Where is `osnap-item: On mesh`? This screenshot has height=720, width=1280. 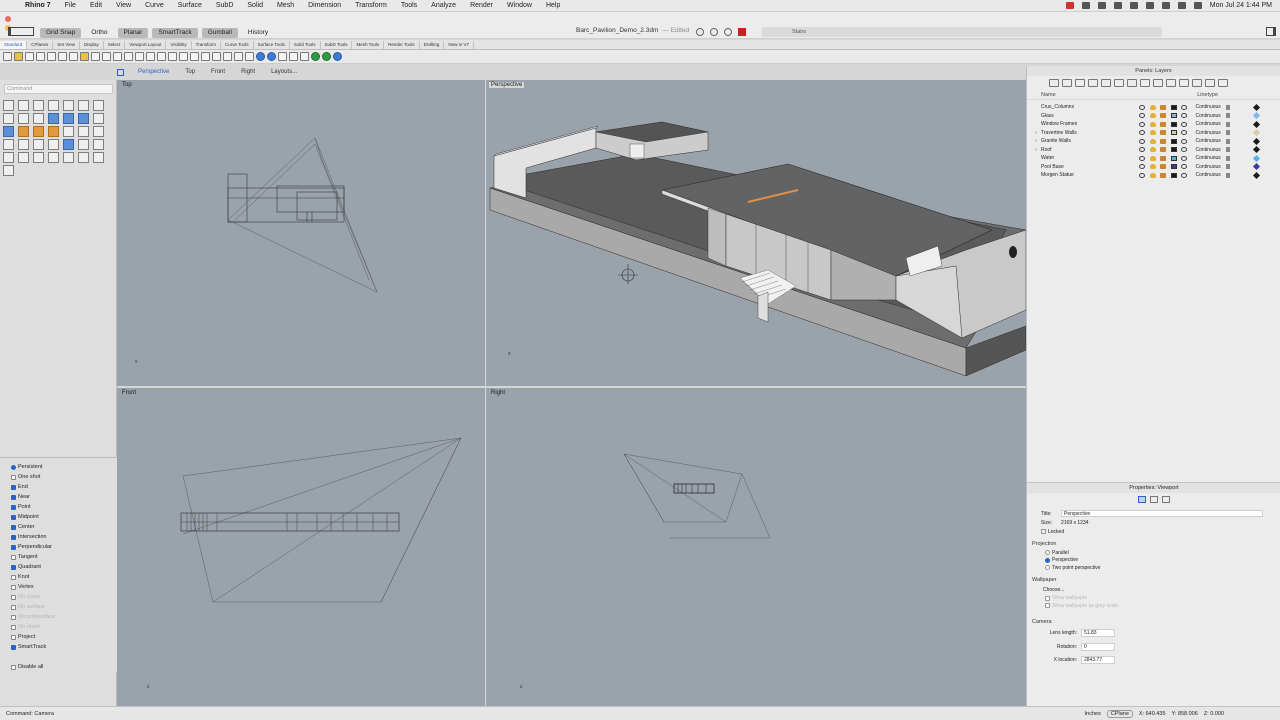
osnap-item: On mesh is located at coordinates (58, 627).